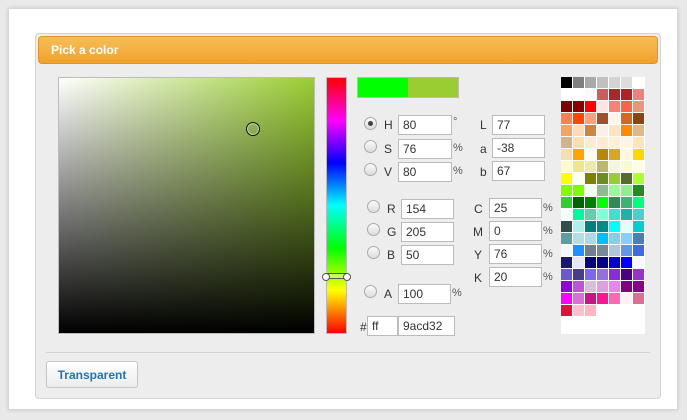 The image size is (687, 420). What do you see at coordinates (427, 209) in the screenshot?
I see `r-input: 154` at bounding box center [427, 209].